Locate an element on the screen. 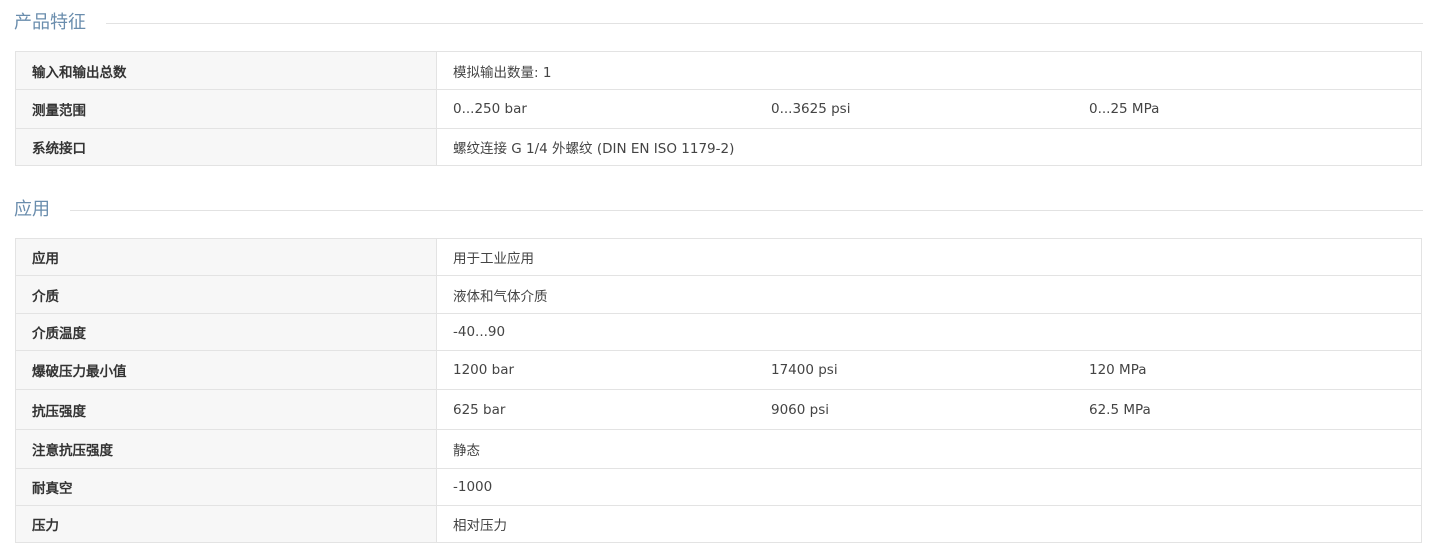 This screenshot has height=553, width=1438. row-value: 62.5 MPa is located at coordinates (1120, 409).